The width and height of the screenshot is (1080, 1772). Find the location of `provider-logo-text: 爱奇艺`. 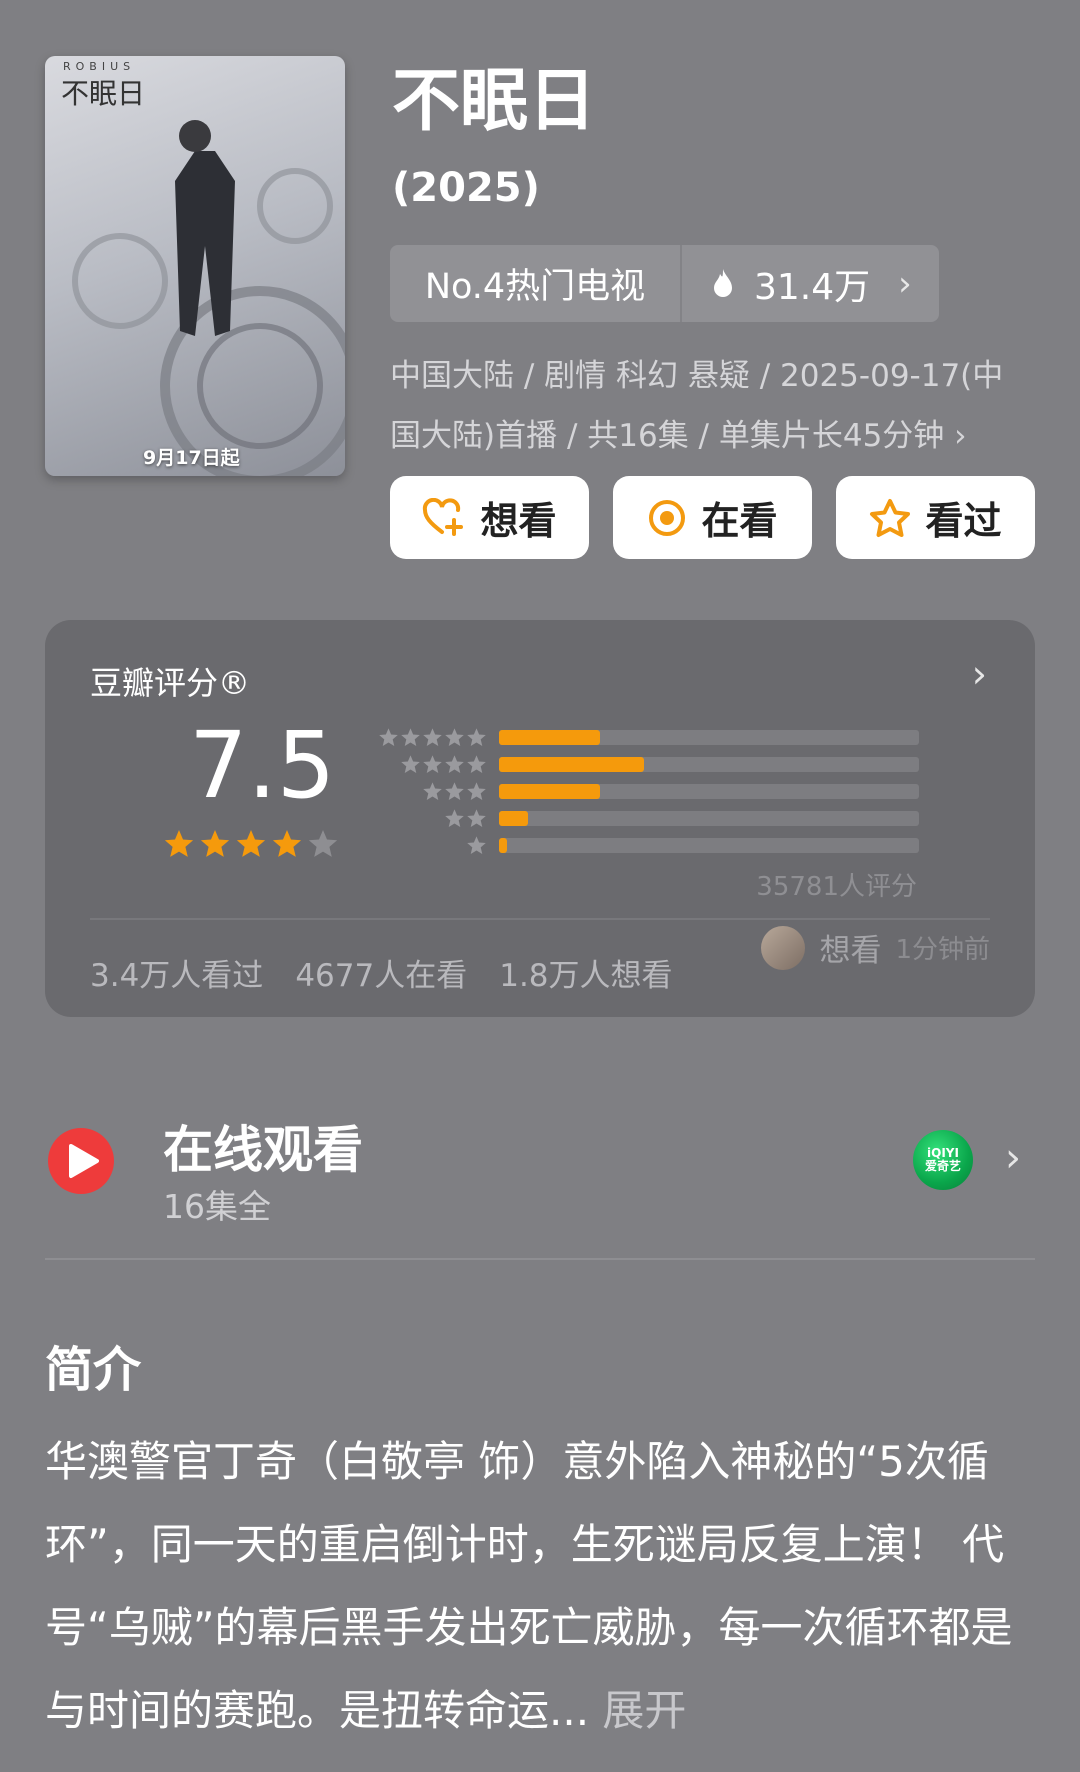

provider-logo-text: 爱奇艺 is located at coordinates (942, 1166).